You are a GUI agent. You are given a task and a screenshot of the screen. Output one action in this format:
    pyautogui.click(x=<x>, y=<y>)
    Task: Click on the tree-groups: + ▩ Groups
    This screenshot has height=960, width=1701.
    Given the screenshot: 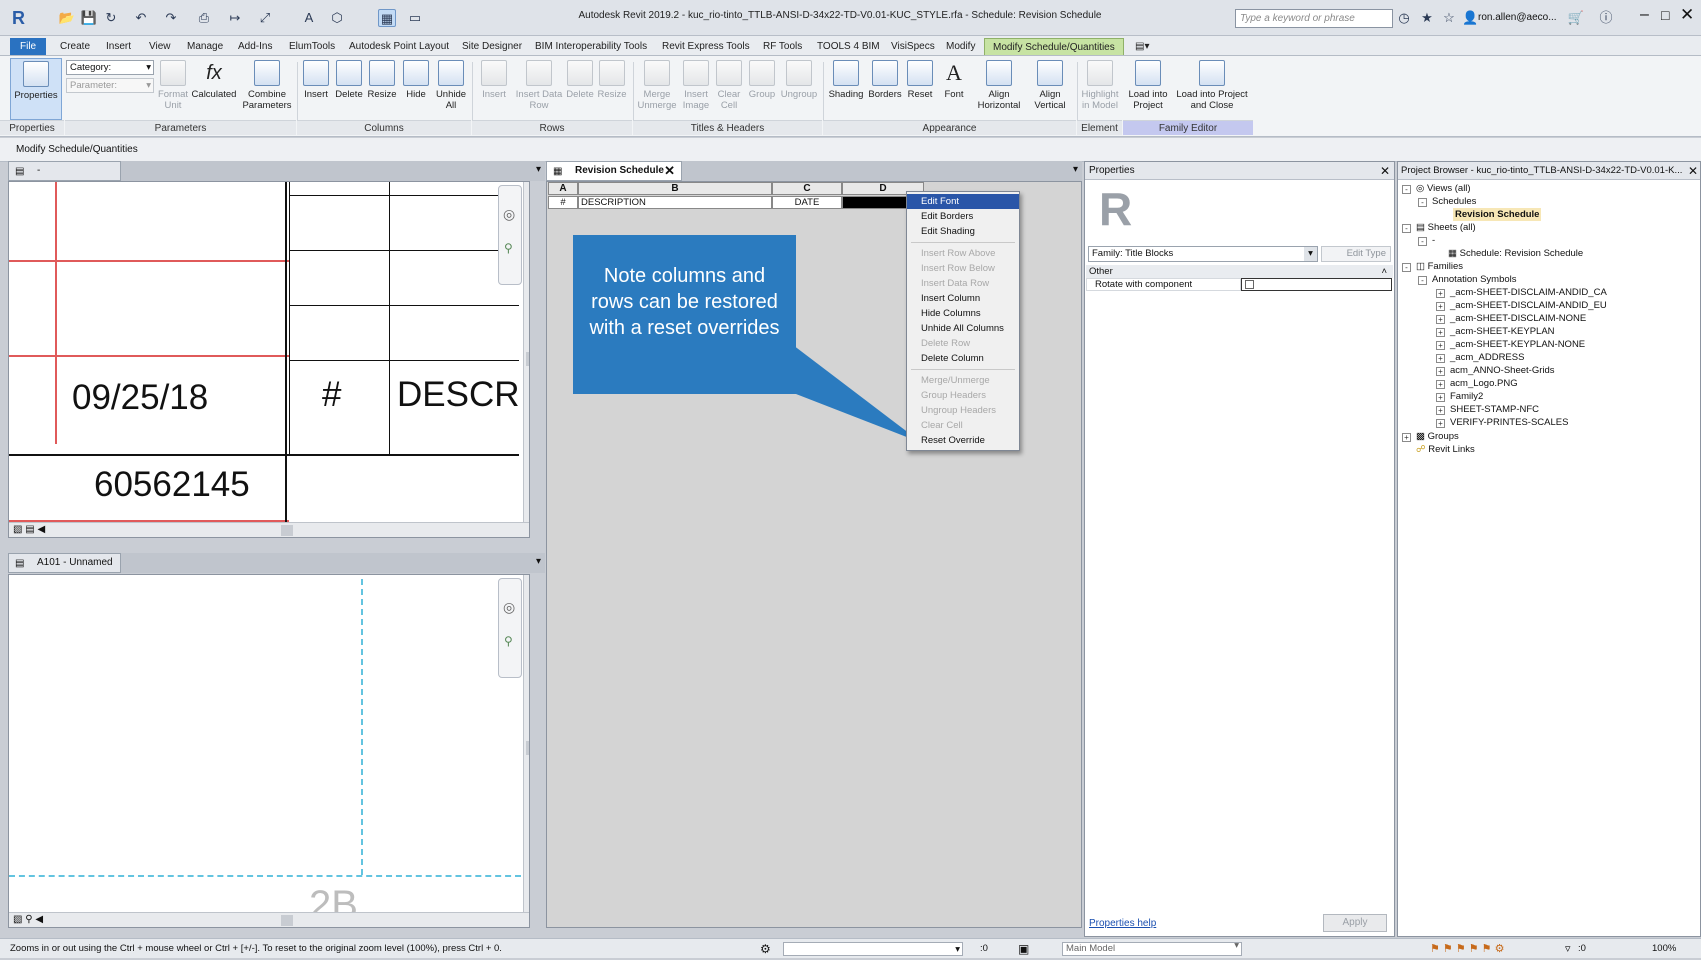 What is the action you would take?
    pyautogui.click(x=1430, y=436)
    